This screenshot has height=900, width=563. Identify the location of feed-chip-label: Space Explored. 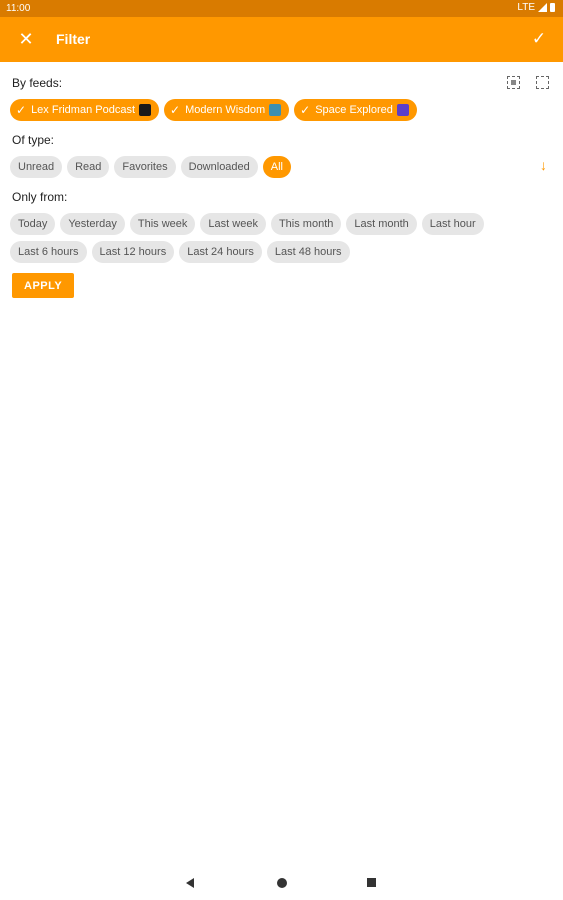
(354, 110).